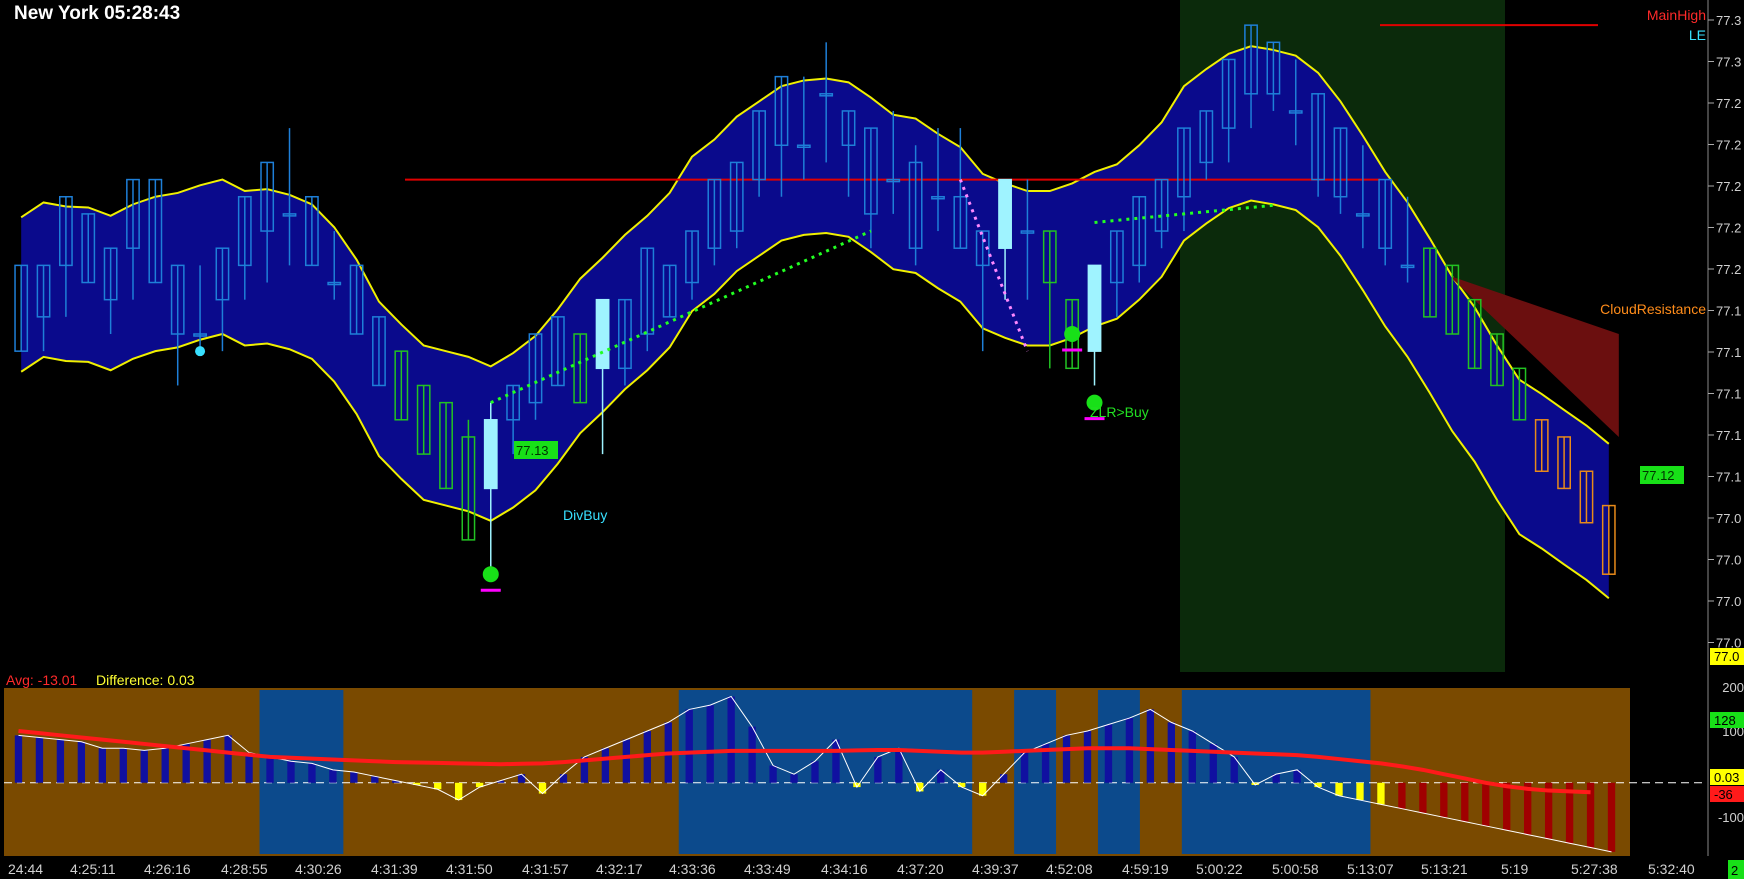 This screenshot has width=1744, height=879. Describe the element at coordinates (1658, 475) in the screenshot. I see `price-tag-2: 77.12` at that location.